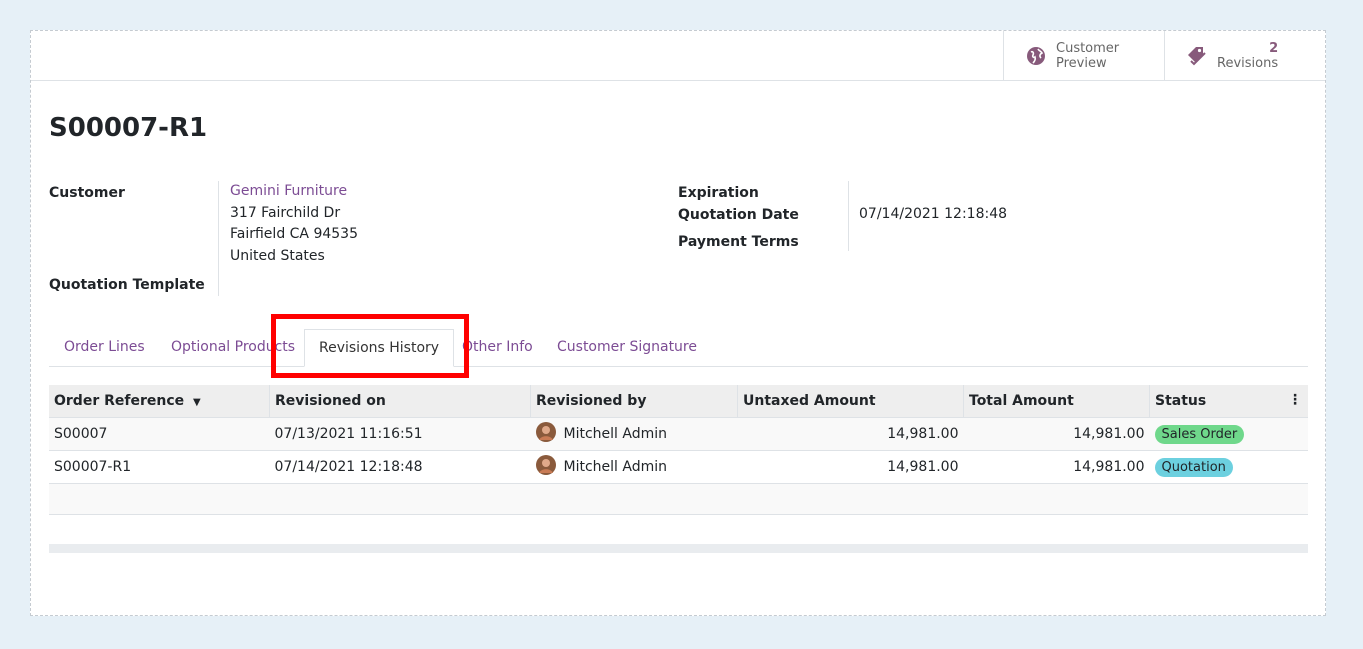  Describe the element at coordinates (159, 434) in the screenshot. I see `row-order-ref: S00007` at that location.